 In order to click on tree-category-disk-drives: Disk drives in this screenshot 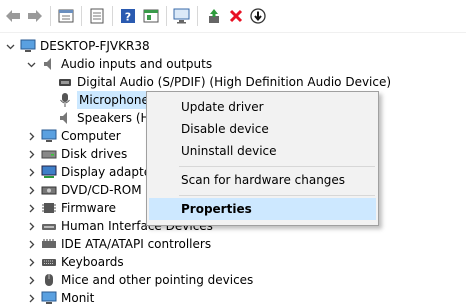, I will do `click(76, 154)`.